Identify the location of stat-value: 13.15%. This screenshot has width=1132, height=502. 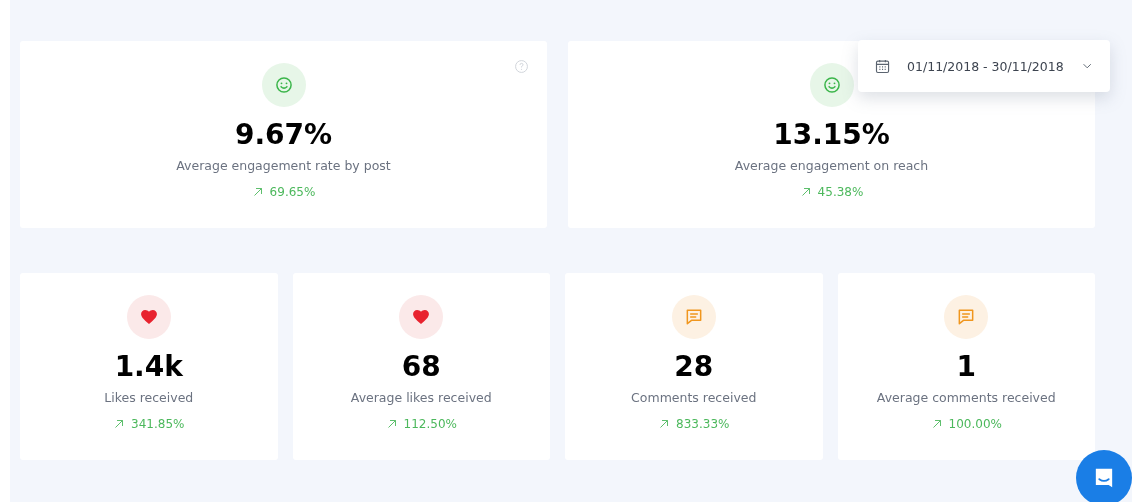
(831, 135).